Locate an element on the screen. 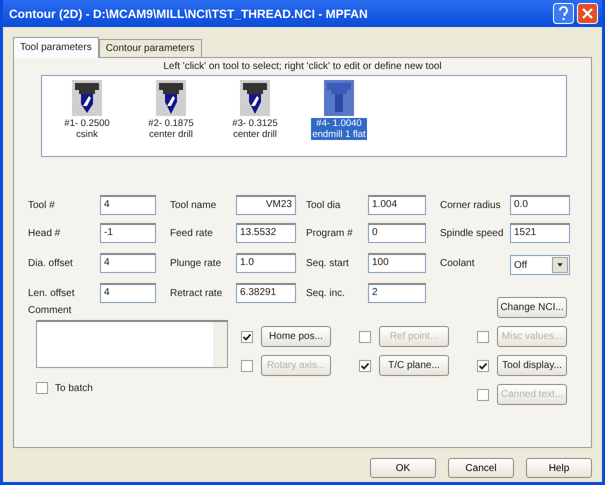 This screenshot has width=605, height=485. tool-hint: Left 'click' on tool to select; right 'click' to edit or define new tool is located at coordinates (302, 66).